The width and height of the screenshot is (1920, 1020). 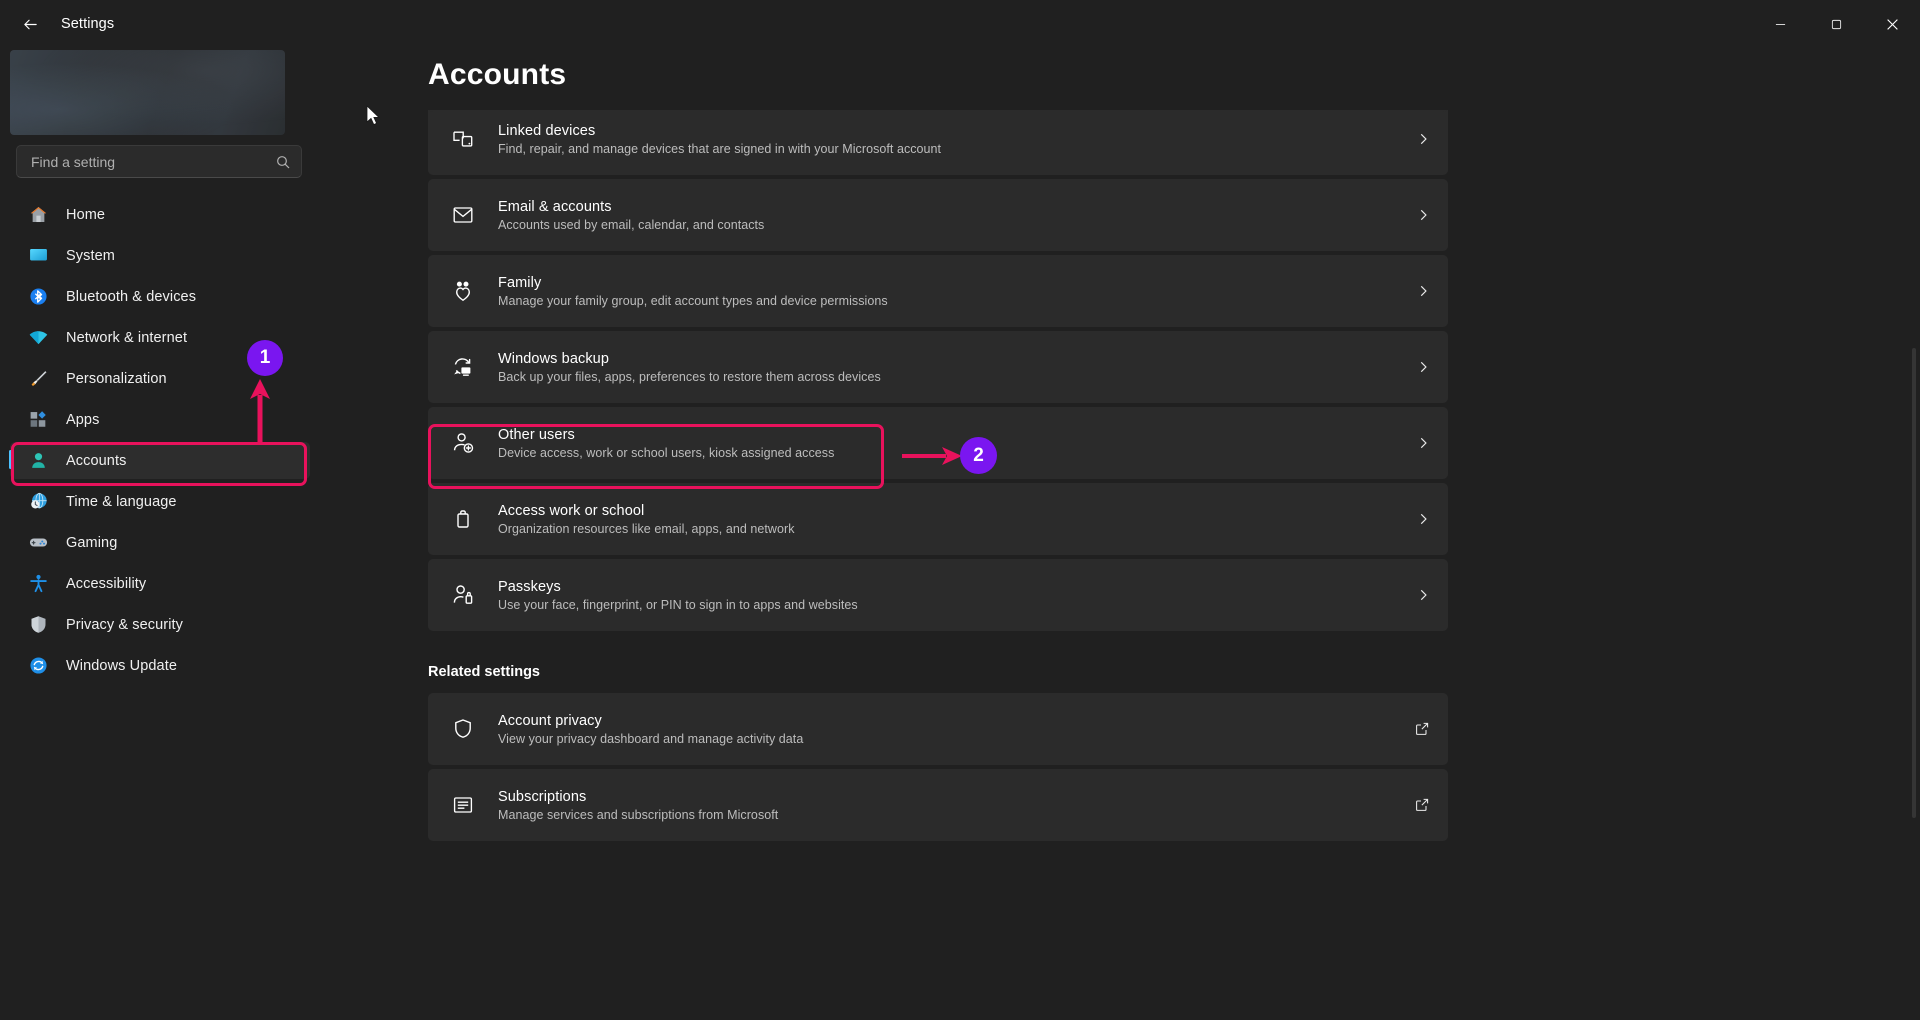 What do you see at coordinates (38, 338) in the screenshot?
I see `wifi-icon` at bounding box center [38, 338].